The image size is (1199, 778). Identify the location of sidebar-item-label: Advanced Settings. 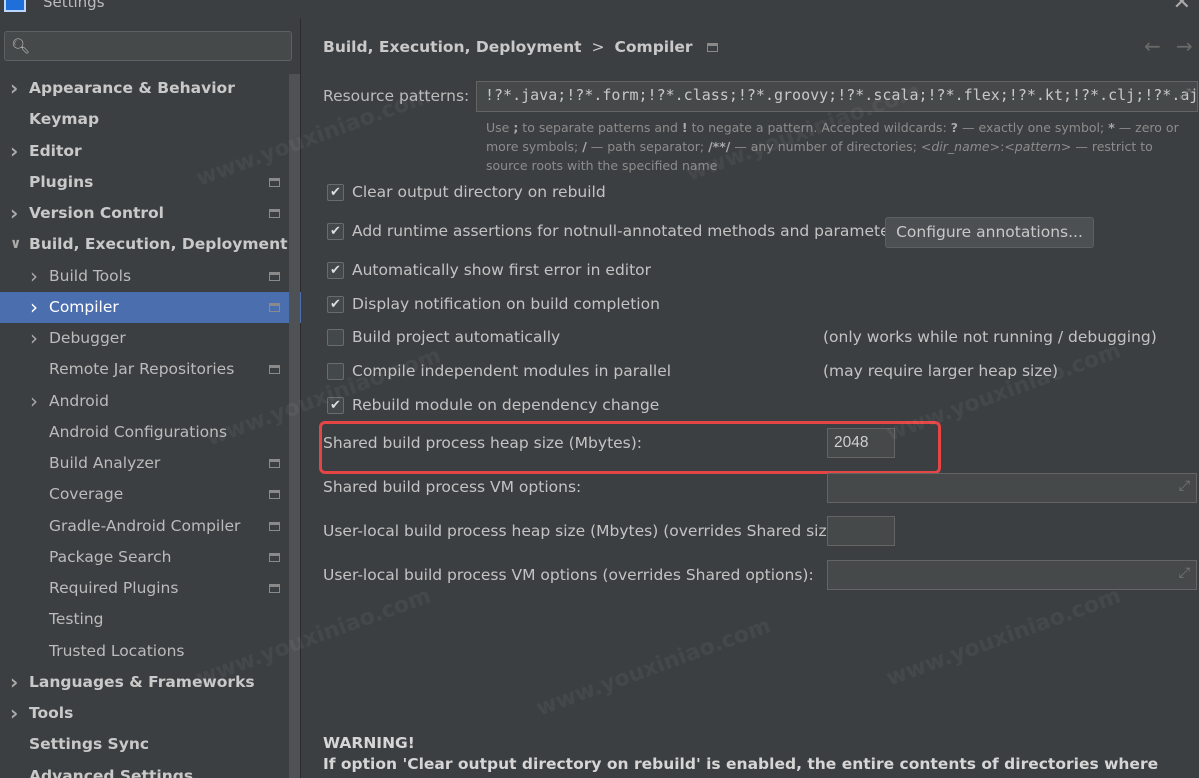
(111, 772).